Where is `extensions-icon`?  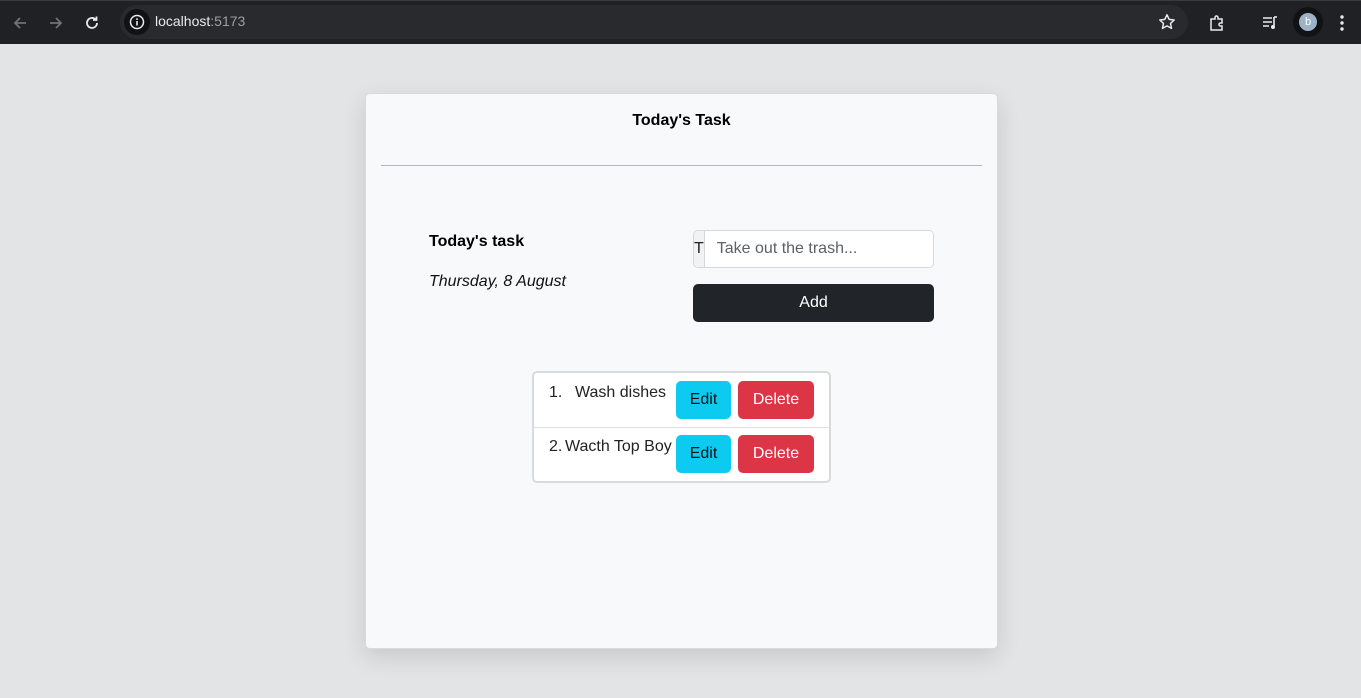
extensions-icon is located at coordinates (1217, 23).